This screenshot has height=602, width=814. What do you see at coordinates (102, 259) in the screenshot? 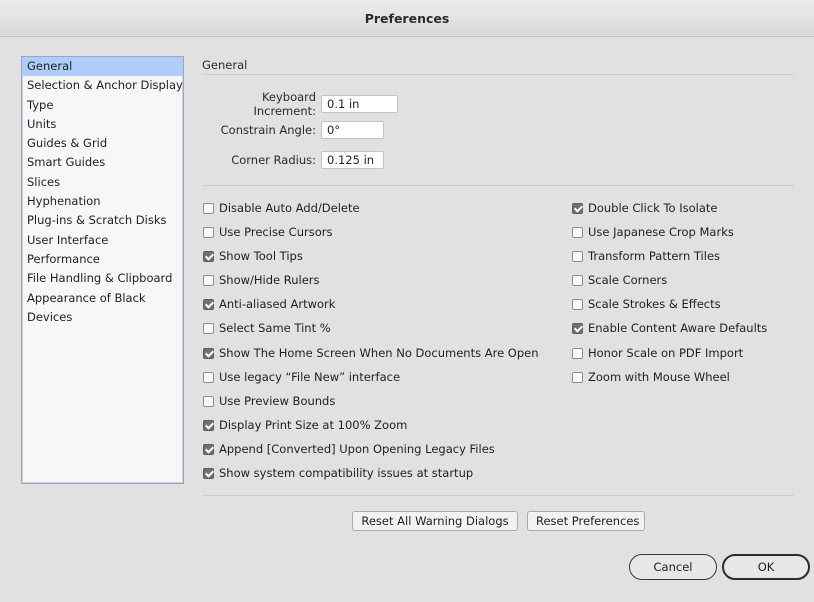
I see `sidebar-item-performance: Performance` at bounding box center [102, 259].